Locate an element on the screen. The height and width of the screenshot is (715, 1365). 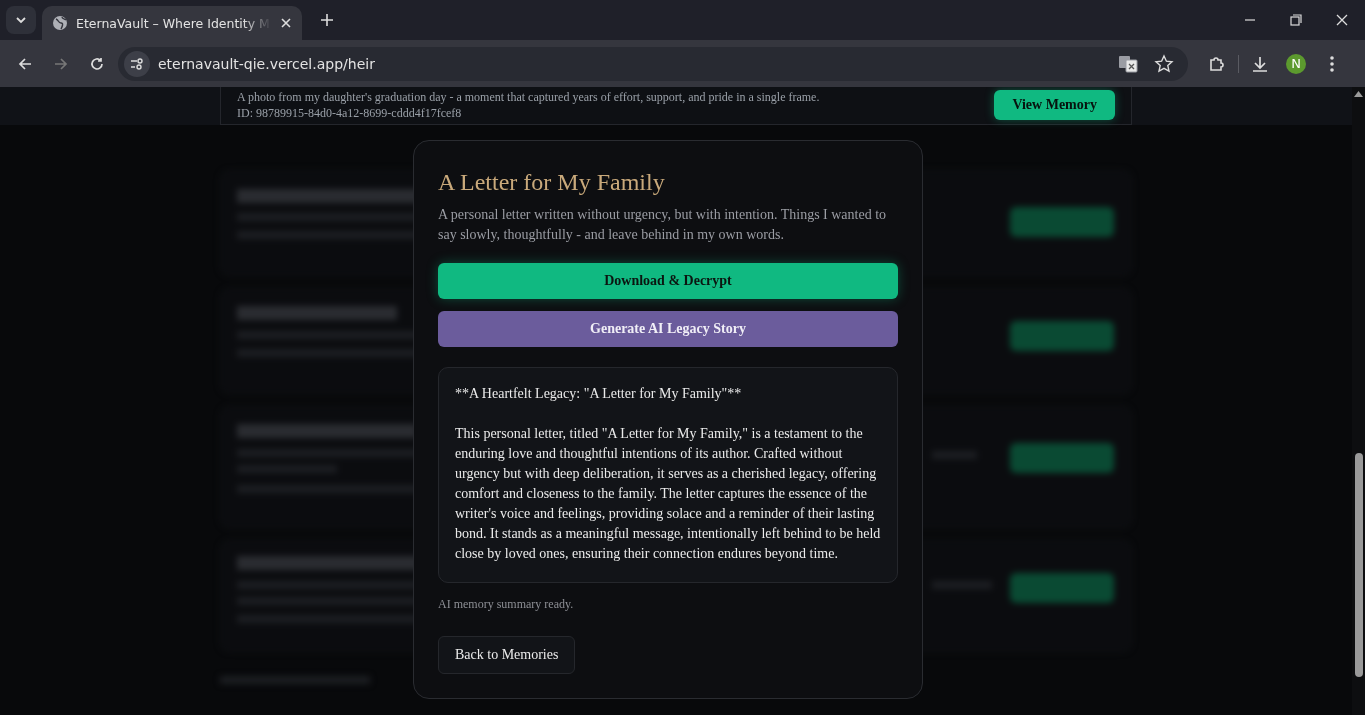
globe-icon is located at coordinates (60, 23).